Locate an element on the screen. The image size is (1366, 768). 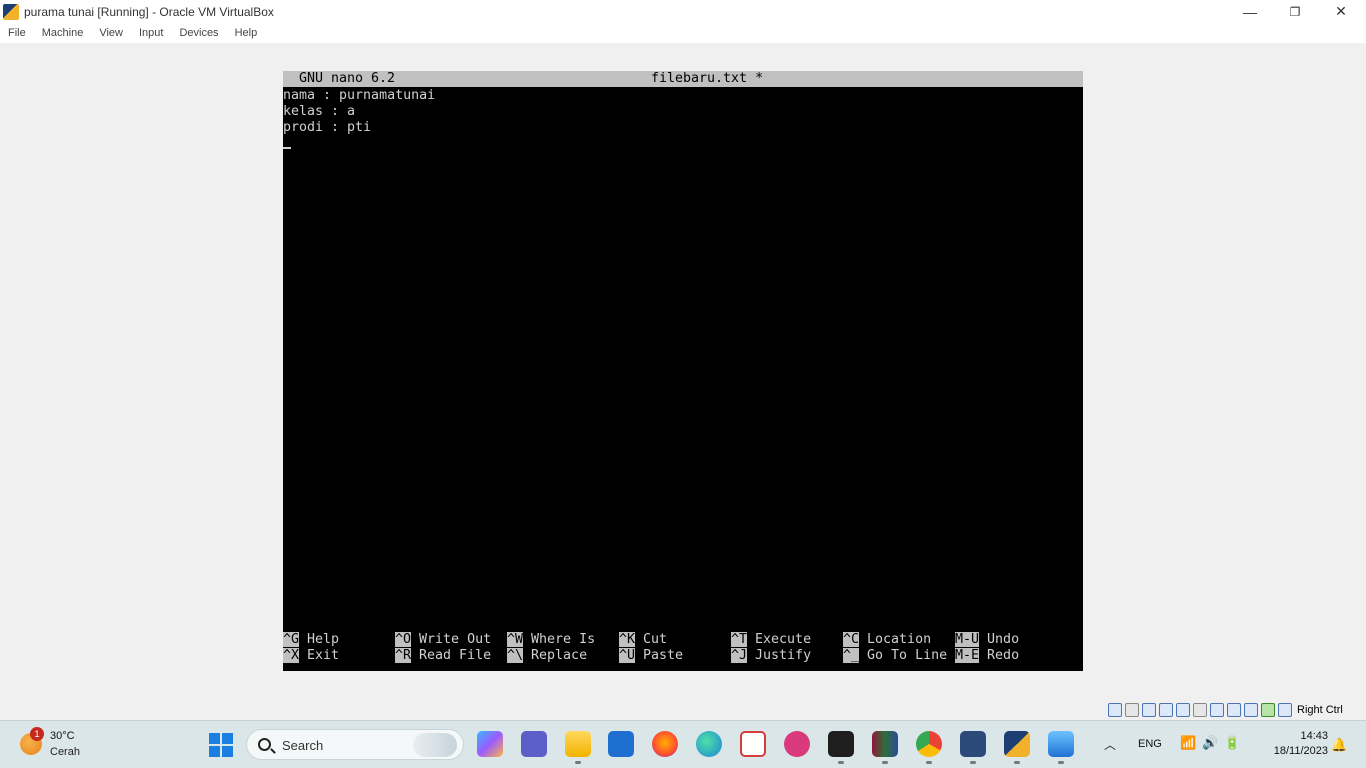
menu-help: Help is located at coordinates (246, 33).